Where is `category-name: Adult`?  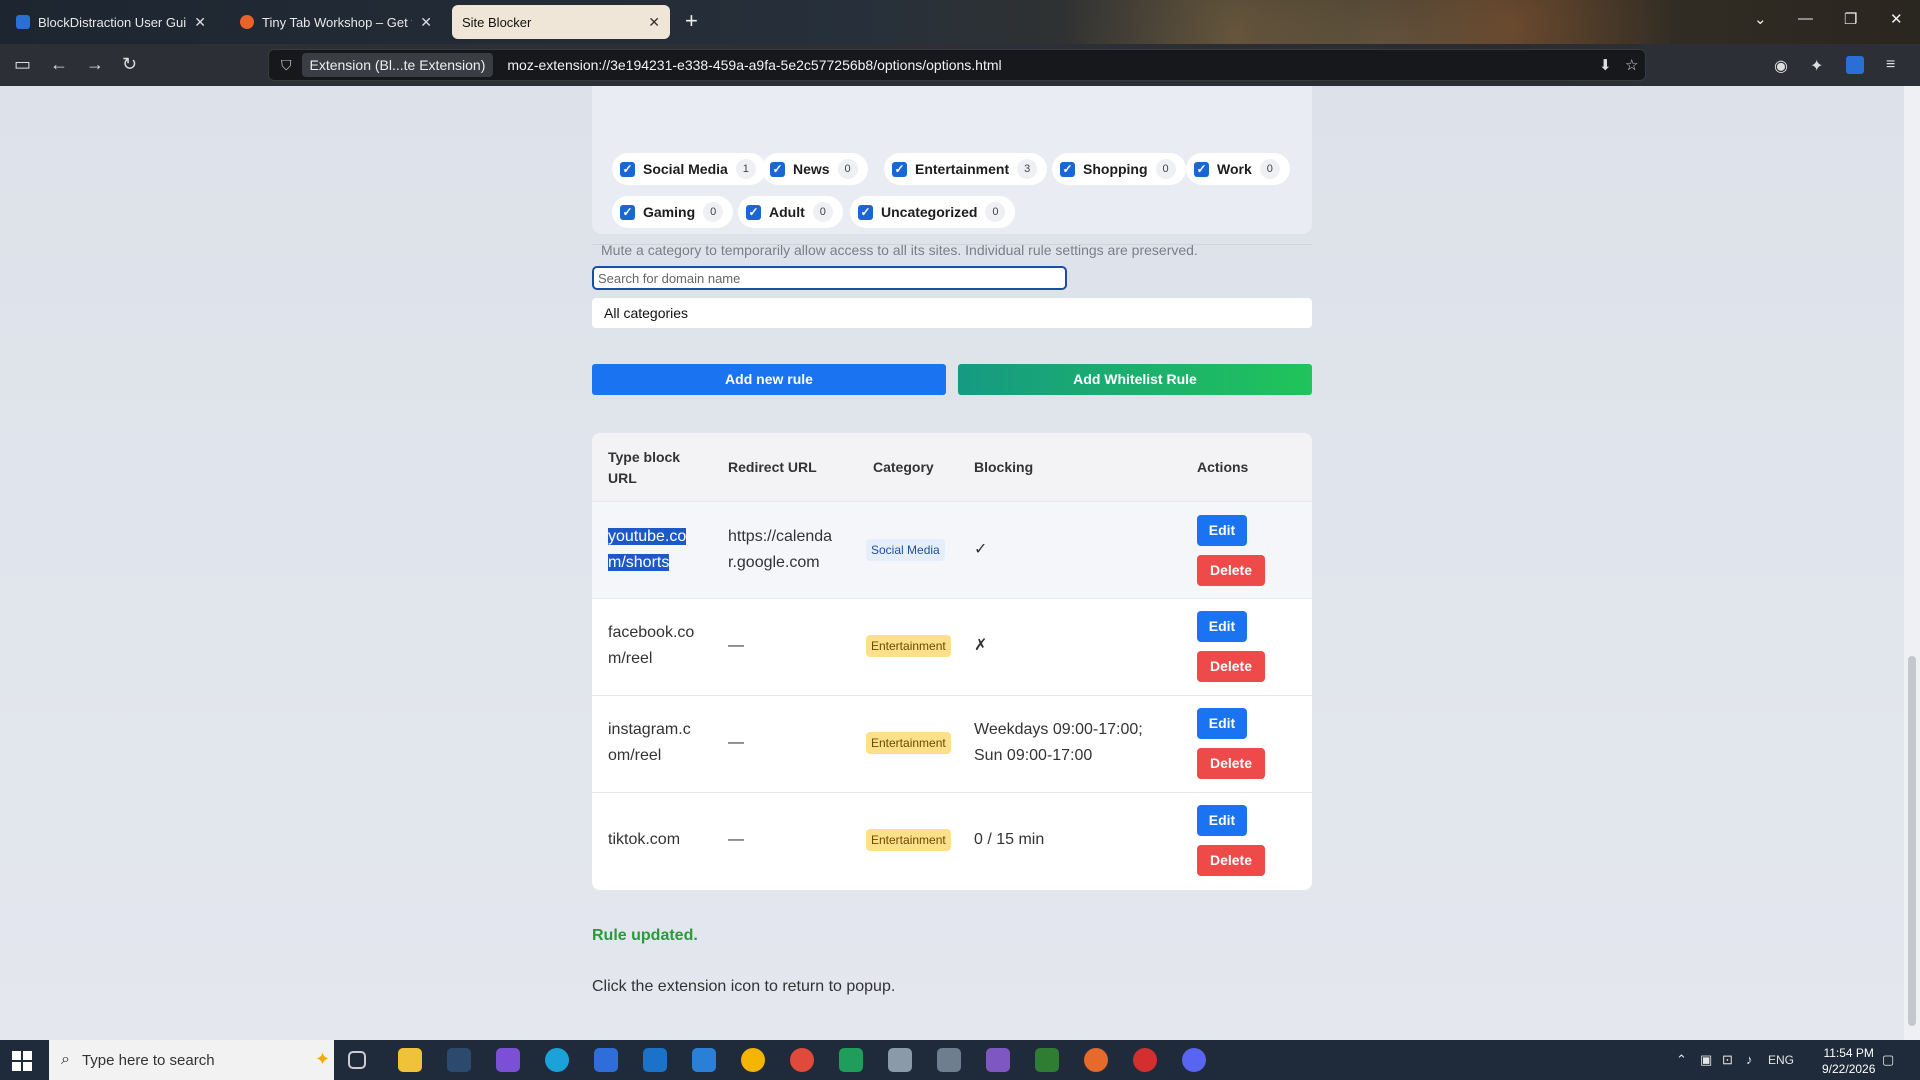
category-name: Adult is located at coordinates (787, 212).